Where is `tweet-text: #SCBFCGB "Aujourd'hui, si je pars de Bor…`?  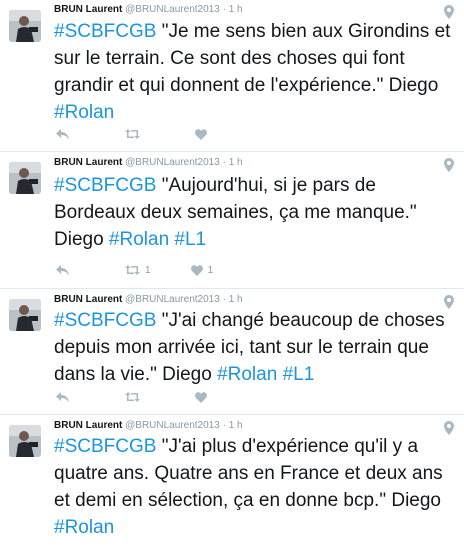
tweet-text: #SCBFCGB "Aujourd'hui, si je pars de Bor… is located at coordinates (256, 212).